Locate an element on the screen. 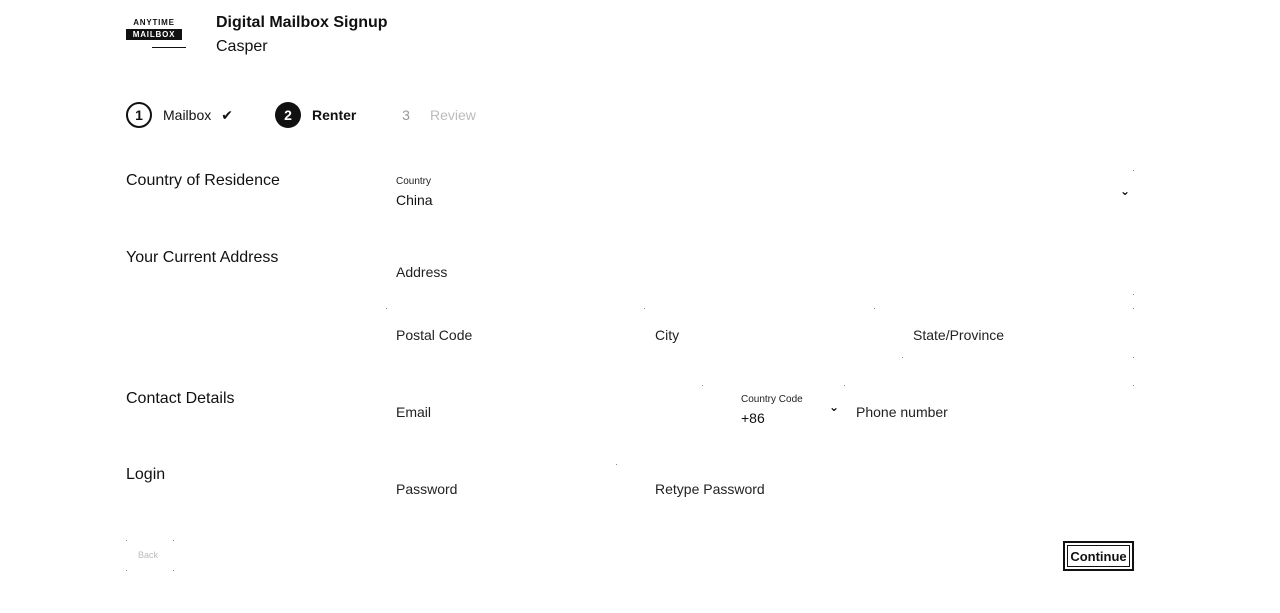 The image size is (1280, 613). phone-number-placeholder: Phone number is located at coordinates (902, 412).